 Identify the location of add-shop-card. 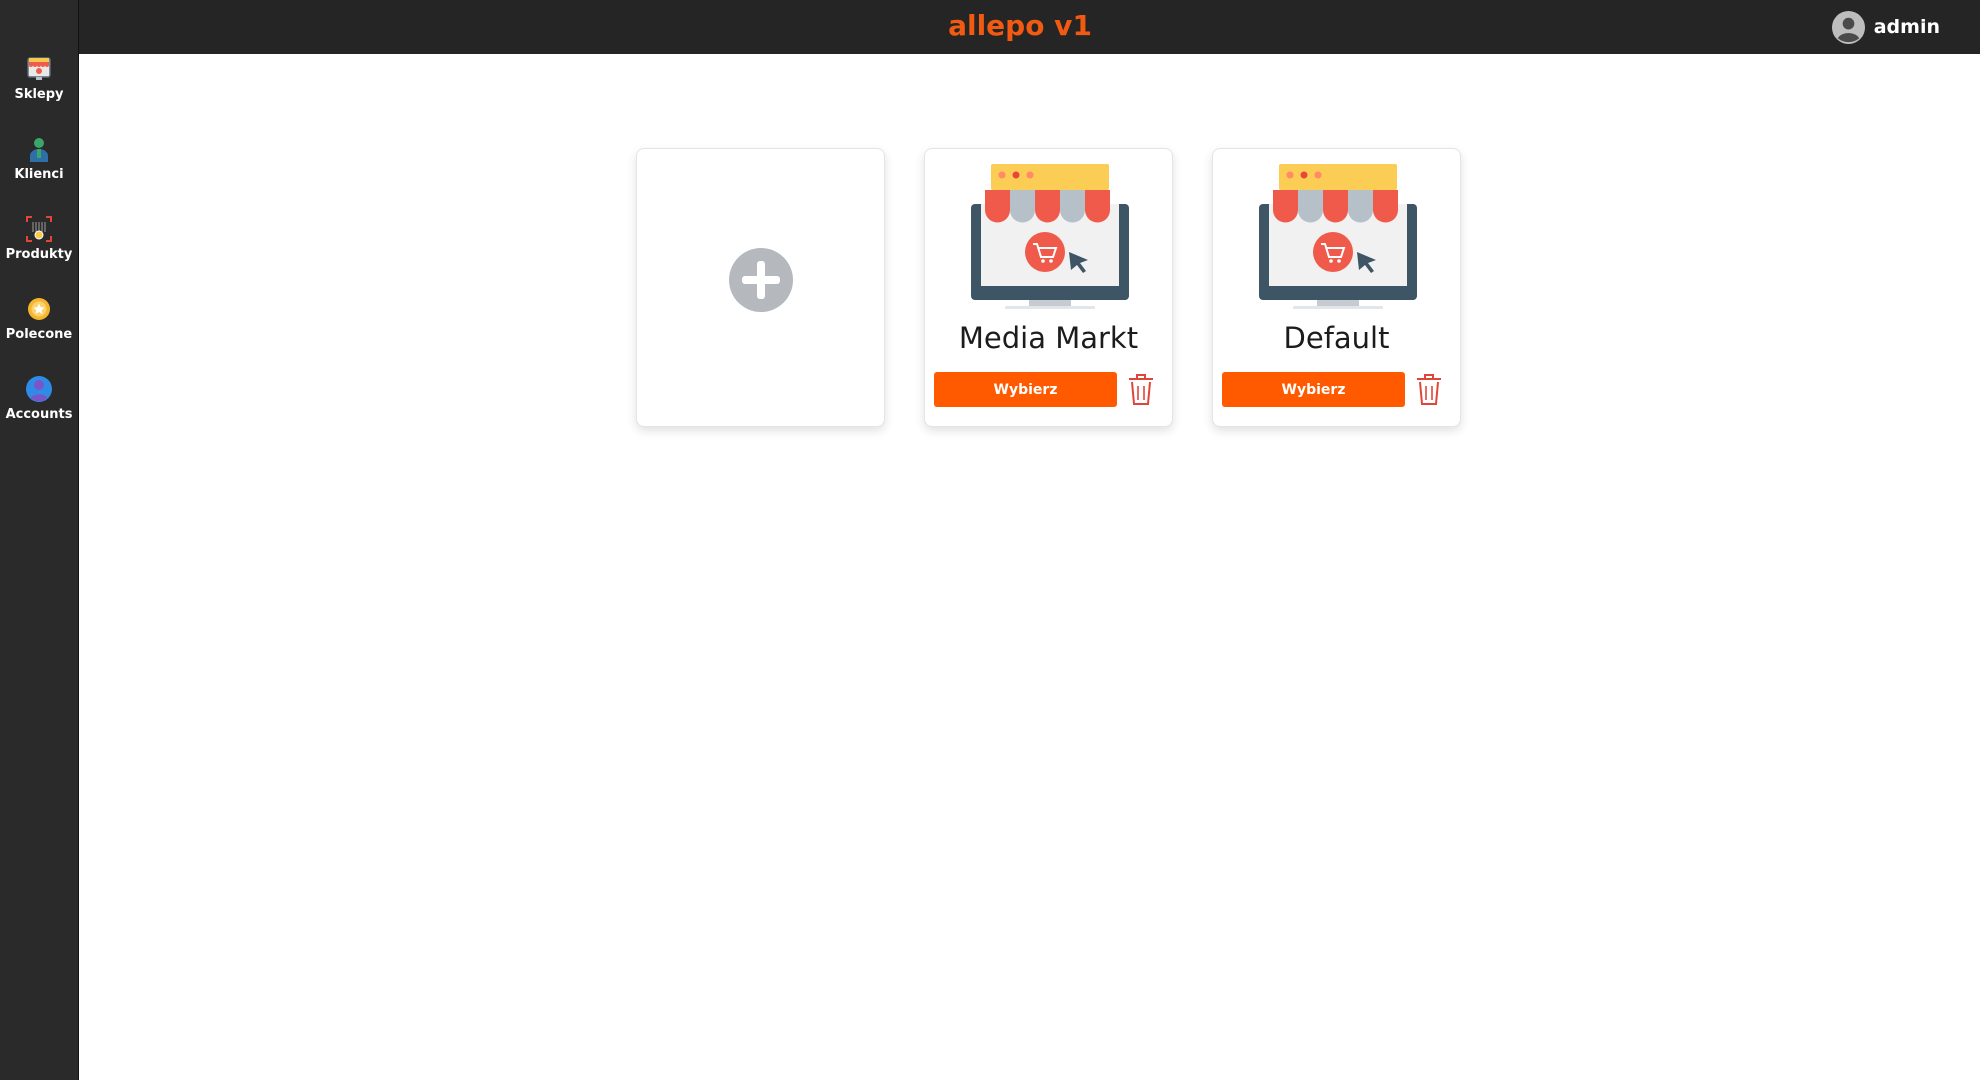
(760, 287).